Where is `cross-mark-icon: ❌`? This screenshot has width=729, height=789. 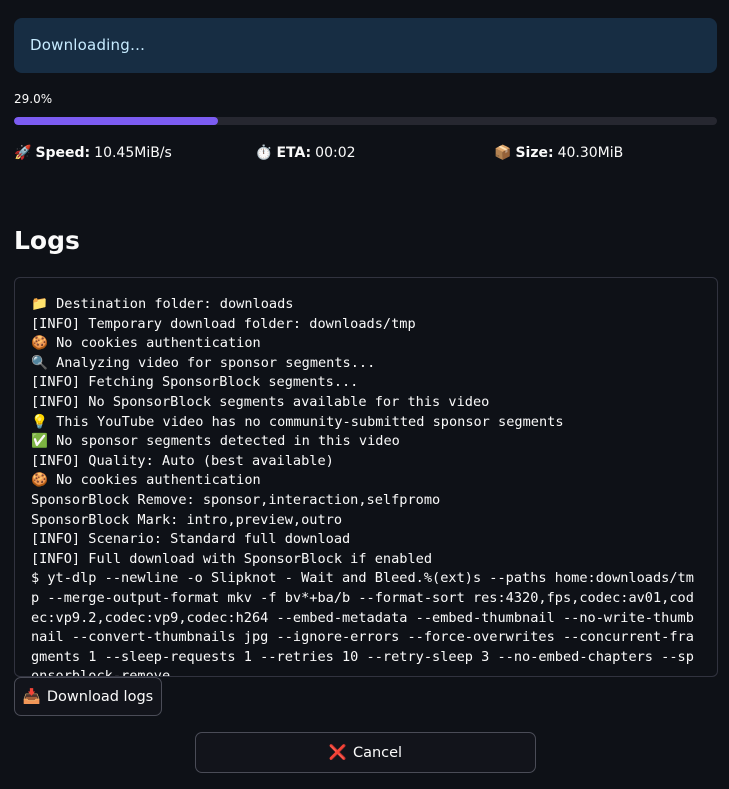 cross-mark-icon: ❌ is located at coordinates (337, 753).